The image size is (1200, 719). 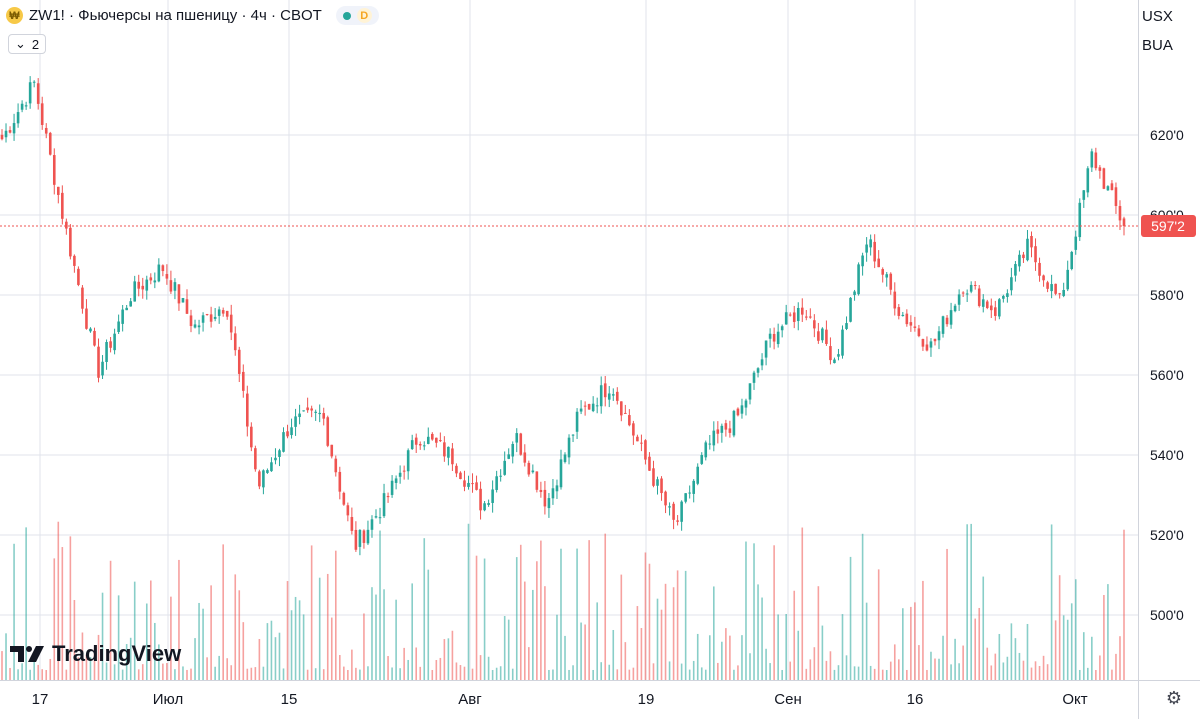 What do you see at coordinates (1174, 698) in the screenshot?
I see `settings-gear-icon: ⚙` at bounding box center [1174, 698].